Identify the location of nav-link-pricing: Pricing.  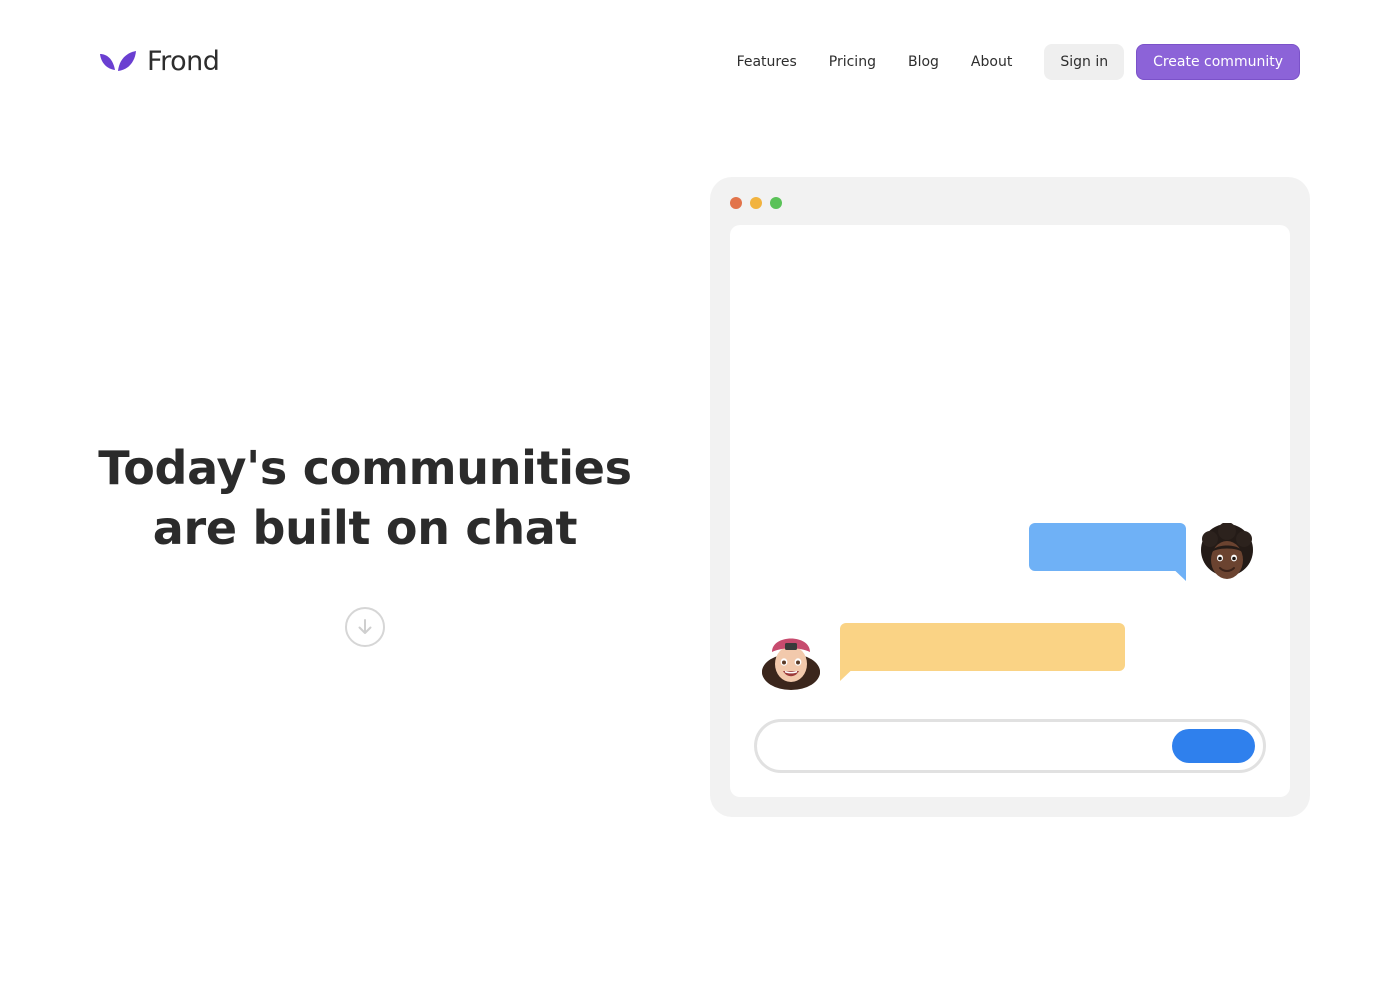
(852, 62).